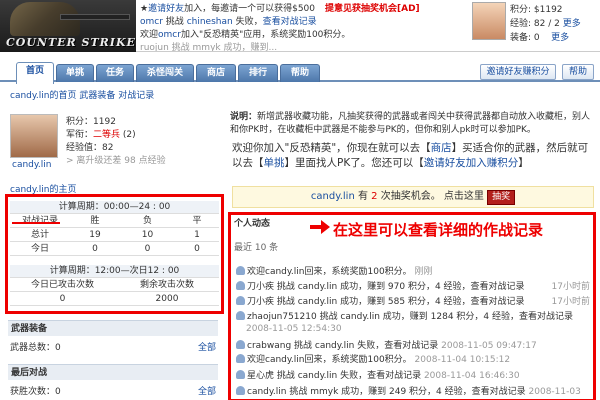 The height and width of the screenshot is (400, 600). Describe the element at coordinates (113, 390) in the screenshot. I see `recent-section-body: 获胜次数：0 全部` at that location.